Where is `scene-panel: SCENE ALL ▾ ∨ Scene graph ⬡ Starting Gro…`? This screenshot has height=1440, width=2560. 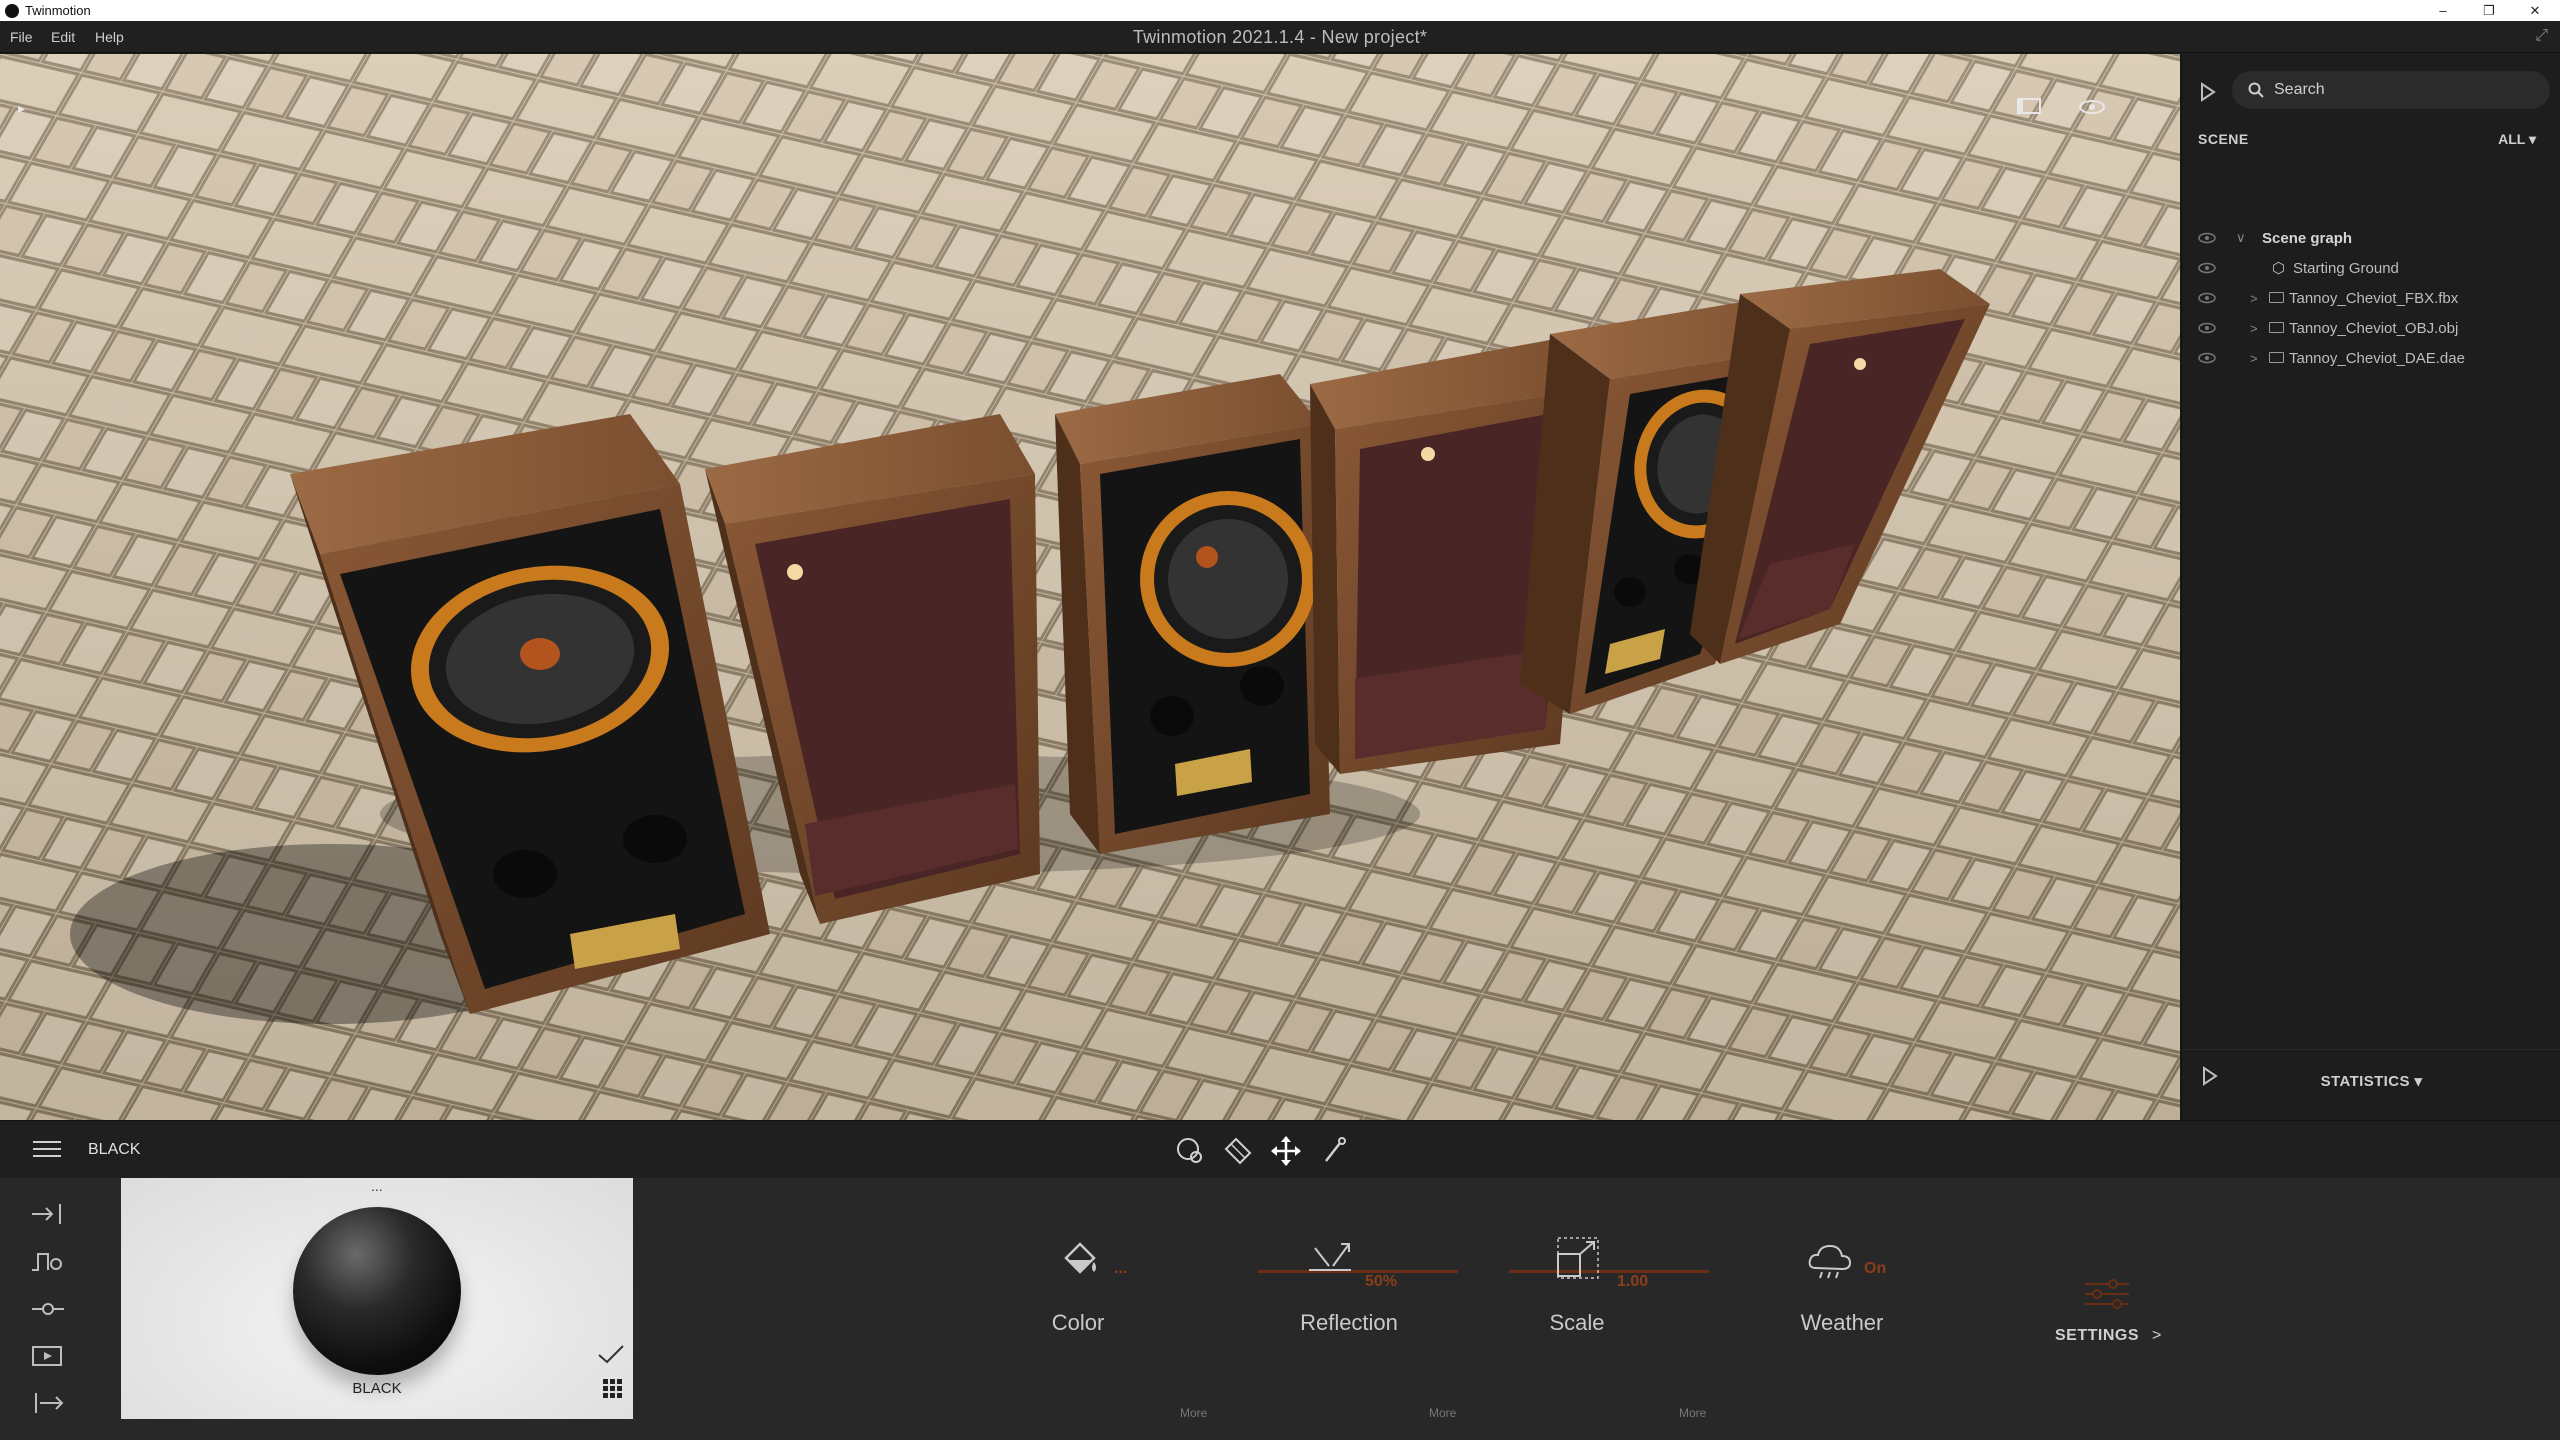 scene-panel: SCENE ALL ▾ ∨ Scene graph ⬡ Starting Gro… is located at coordinates (2370, 587).